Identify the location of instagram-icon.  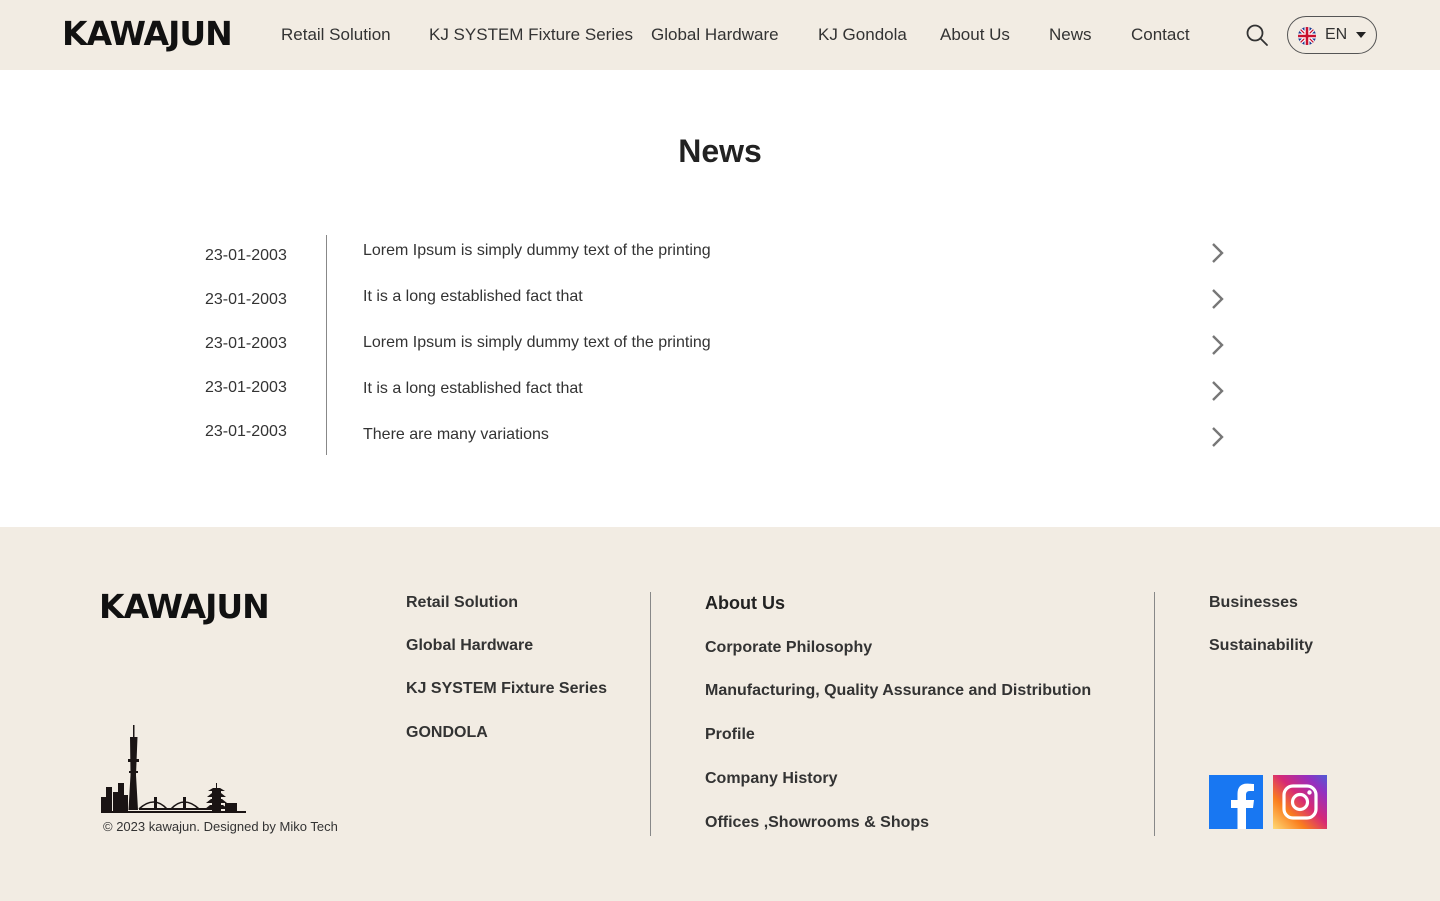
(1300, 802).